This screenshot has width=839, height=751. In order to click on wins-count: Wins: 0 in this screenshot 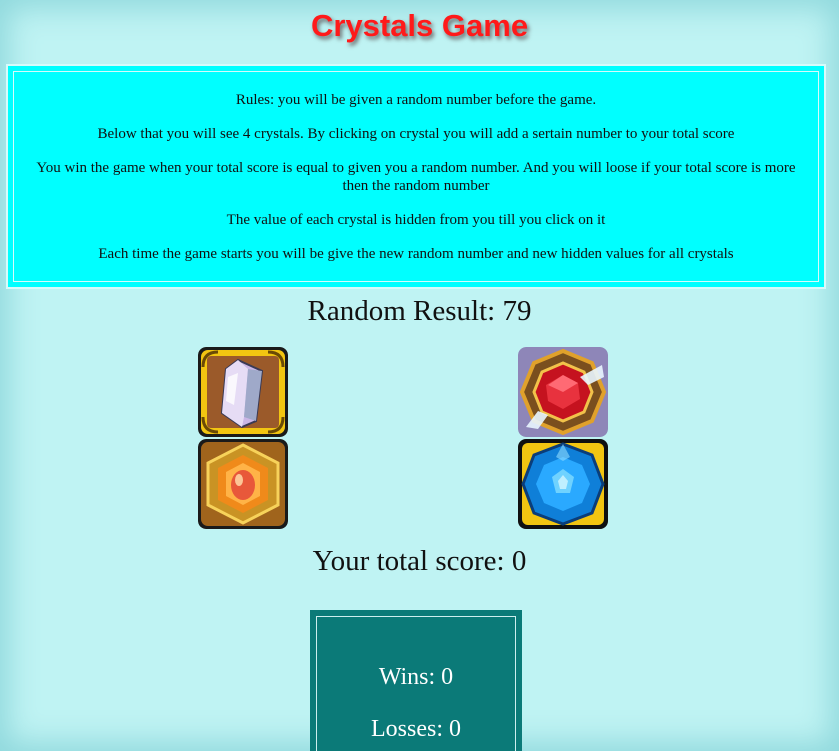, I will do `click(416, 677)`.